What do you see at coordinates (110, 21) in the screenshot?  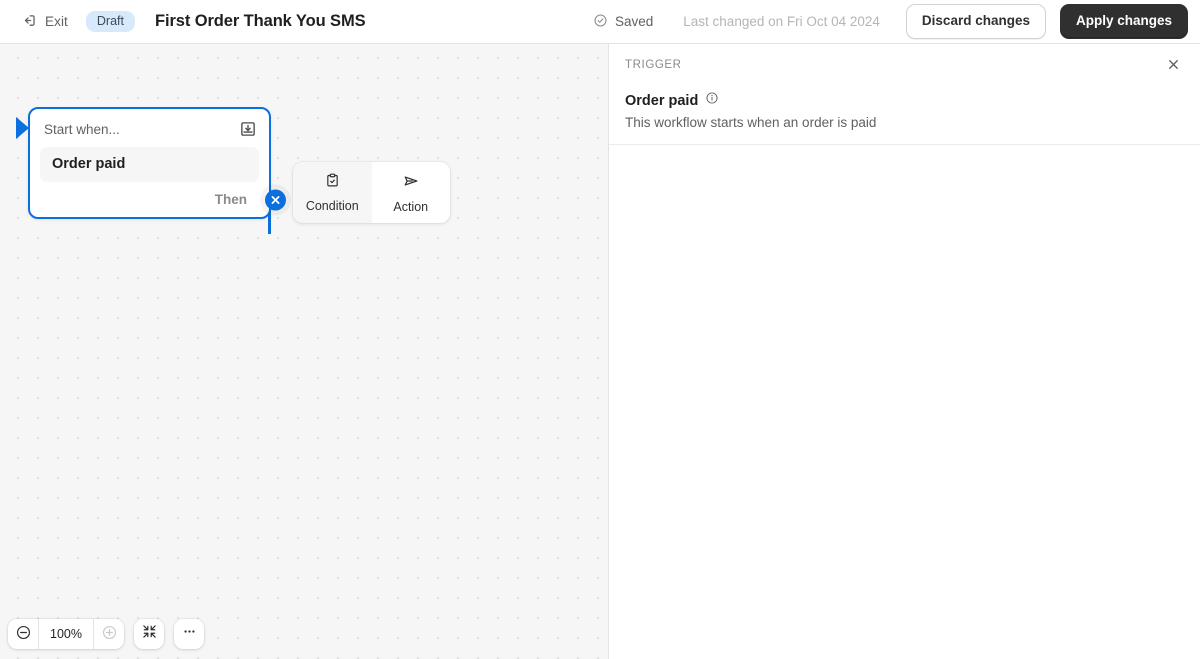 I see `status-badge: Draft` at bounding box center [110, 21].